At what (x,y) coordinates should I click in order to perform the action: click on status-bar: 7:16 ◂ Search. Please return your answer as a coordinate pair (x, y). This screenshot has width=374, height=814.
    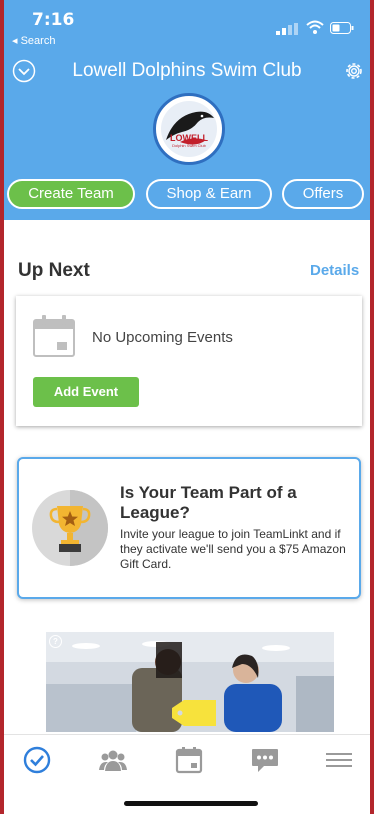
    Looking at the image, I should click on (187, 24).